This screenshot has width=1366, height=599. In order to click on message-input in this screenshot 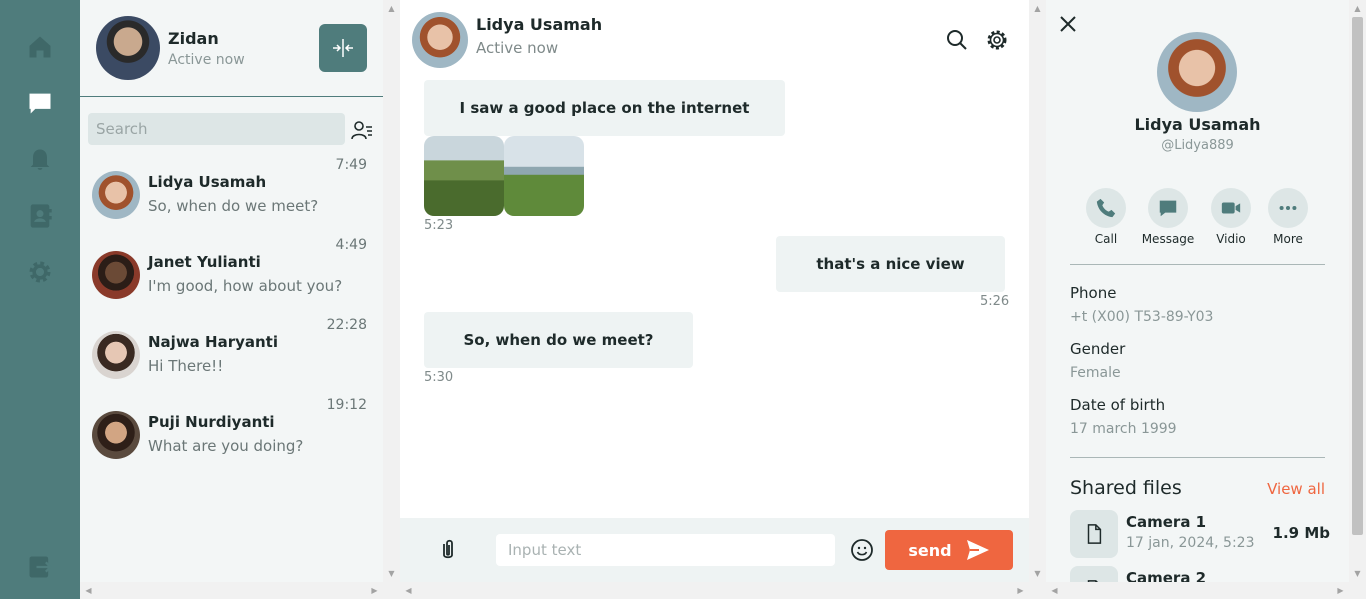, I will do `click(665, 550)`.